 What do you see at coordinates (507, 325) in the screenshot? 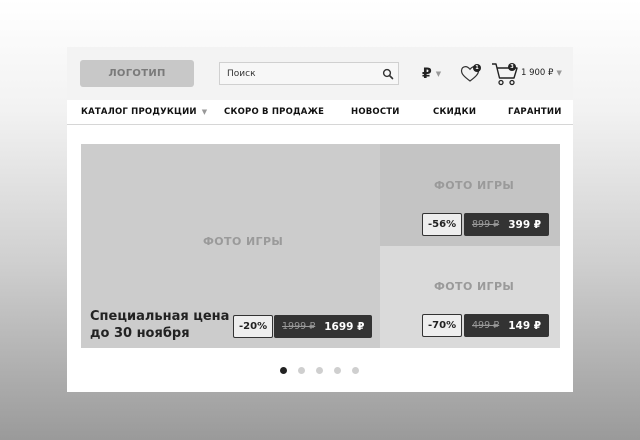
I see `price-button: 499 ₽ 149 ₽` at bounding box center [507, 325].